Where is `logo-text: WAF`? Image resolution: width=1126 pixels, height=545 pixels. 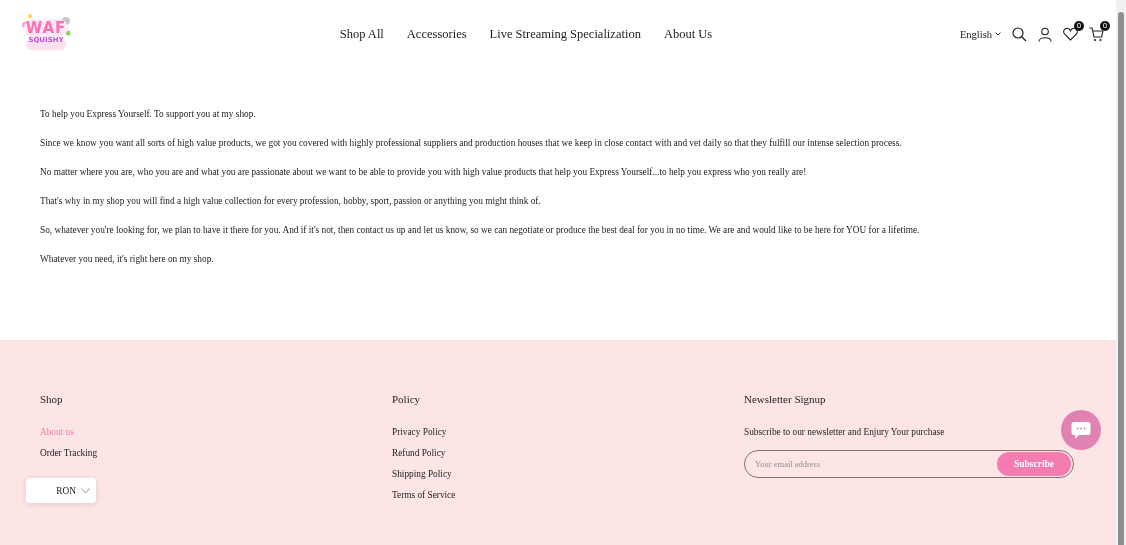
logo-text: WAF is located at coordinates (46, 28).